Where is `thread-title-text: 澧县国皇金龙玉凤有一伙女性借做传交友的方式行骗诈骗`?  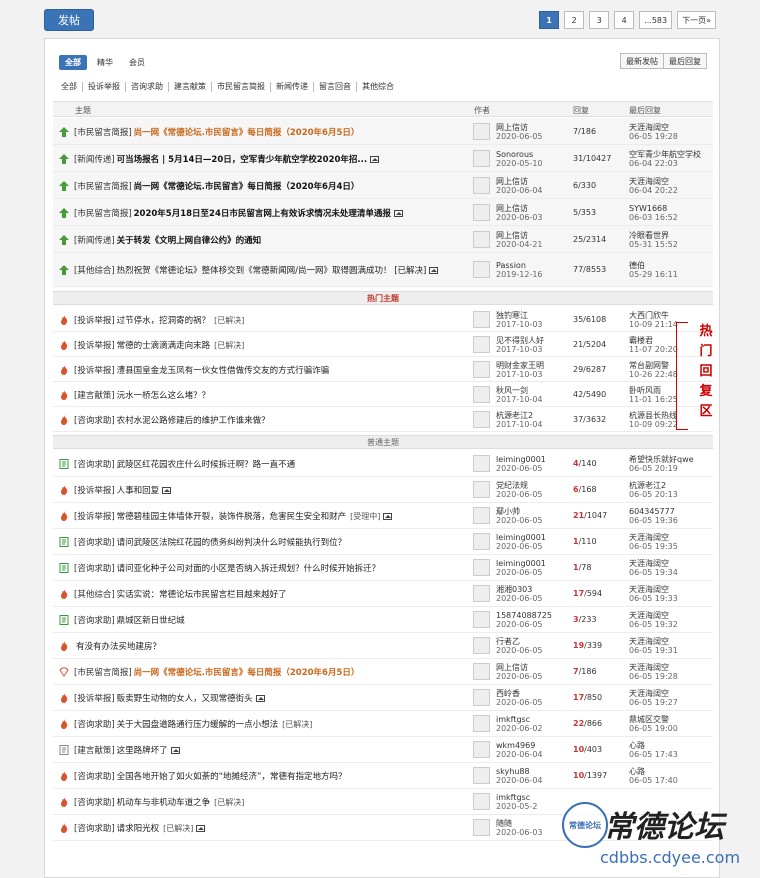
thread-title-text: 澧县国皇金龙玉凤有一伙女性借做传交友的方式行骗诈骗 is located at coordinates (223, 371).